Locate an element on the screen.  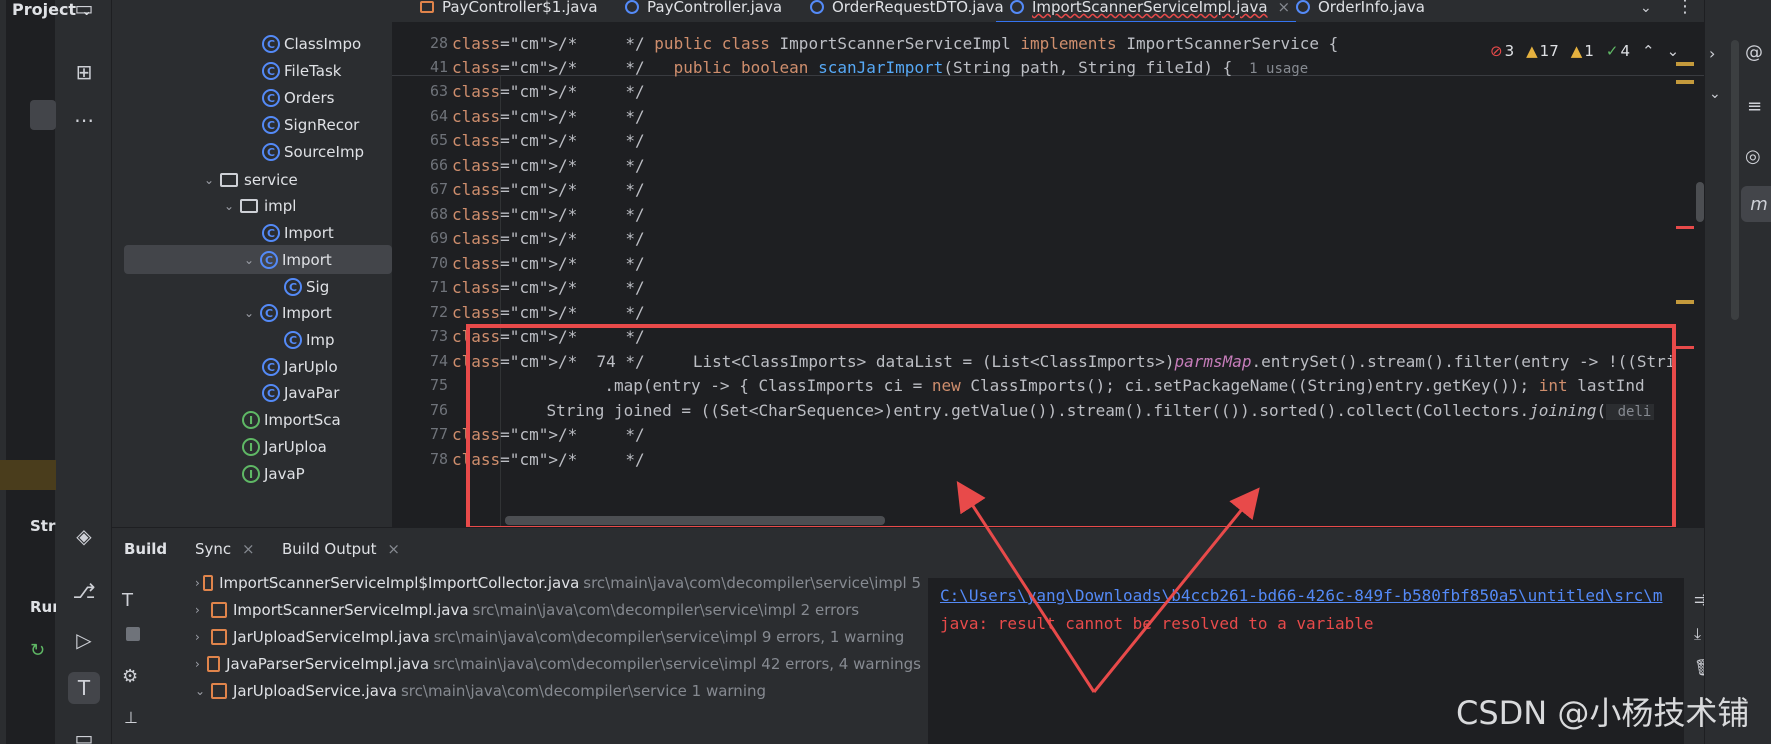
editor-tab: PayController$1.java is located at coordinates (509, 9).